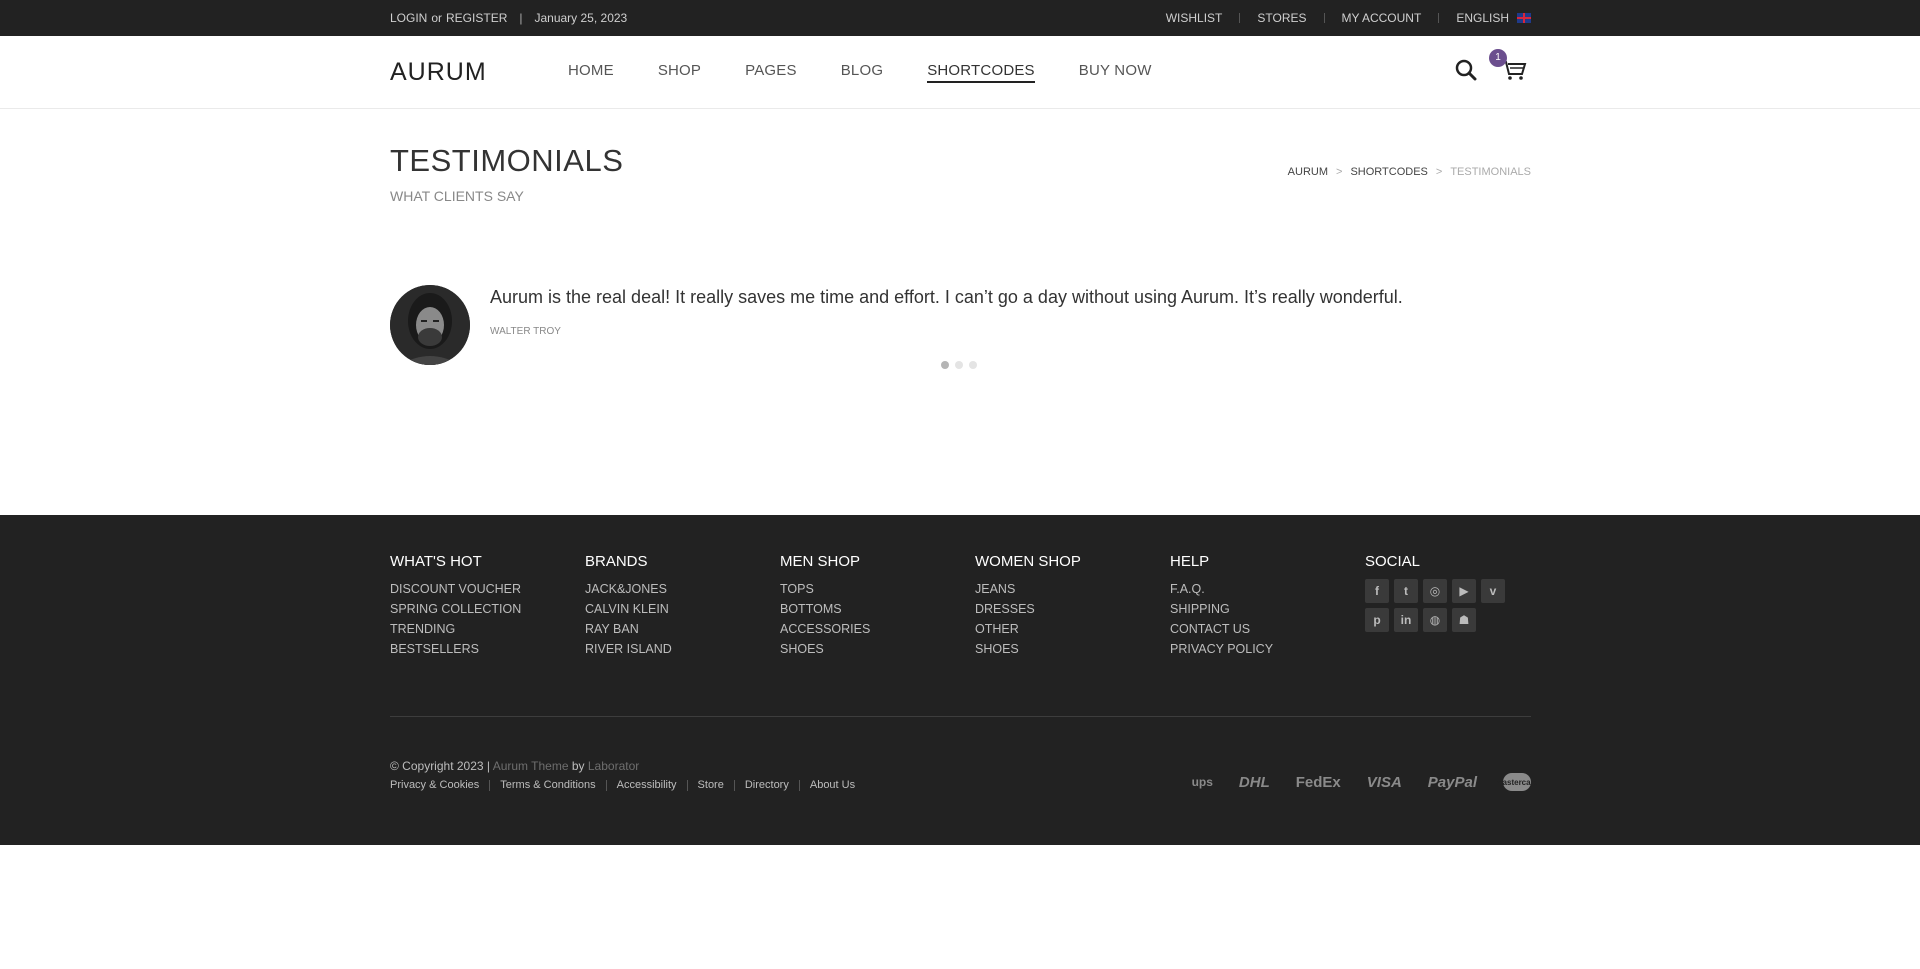 The width and height of the screenshot is (1920, 969). What do you see at coordinates (1440, 605) in the screenshot?
I see `social-icons: f t ◎ ▶ v p in ◍ ☗` at bounding box center [1440, 605].